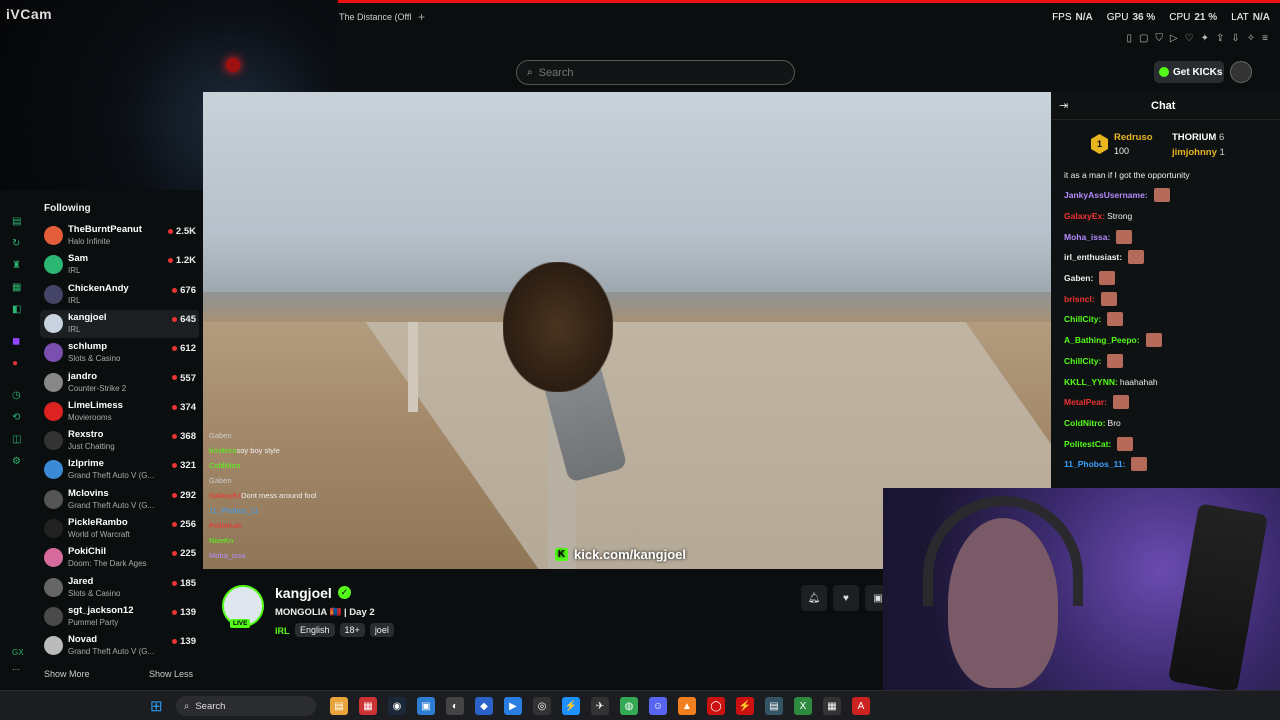 The image size is (1280, 720). What do you see at coordinates (600, 706) in the screenshot?
I see `app-icon-10: ✈` at bounding box center [600, 706].